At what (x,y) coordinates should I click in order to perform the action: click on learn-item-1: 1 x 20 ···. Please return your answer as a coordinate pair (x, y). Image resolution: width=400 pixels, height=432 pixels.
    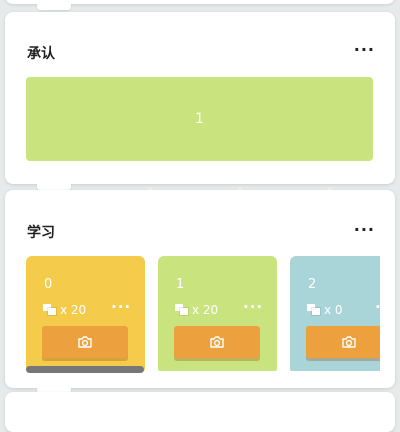
    Looking at the image, I should click on (217, 313).